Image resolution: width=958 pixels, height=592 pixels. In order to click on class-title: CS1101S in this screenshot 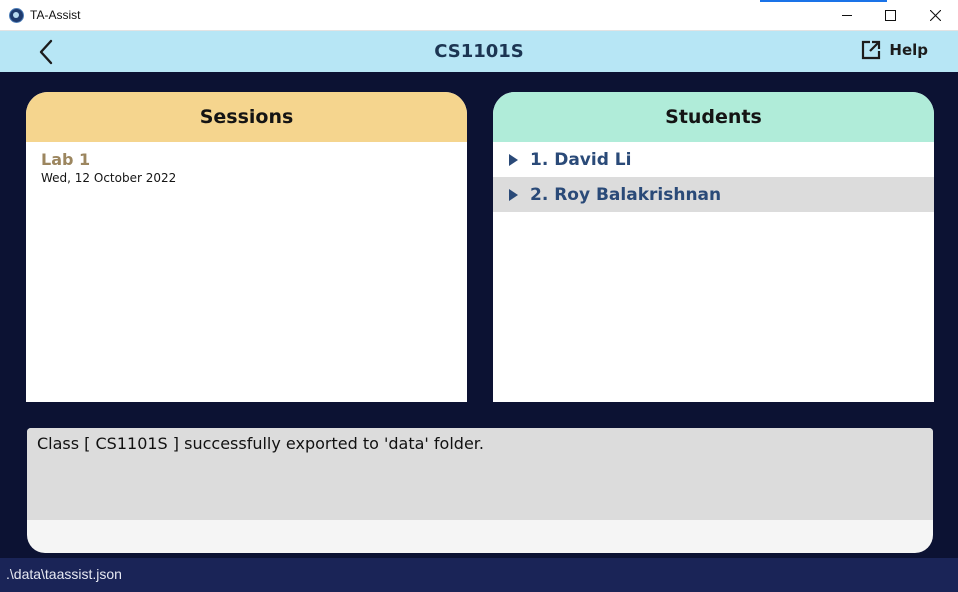, I will do `click(479, 51)`.